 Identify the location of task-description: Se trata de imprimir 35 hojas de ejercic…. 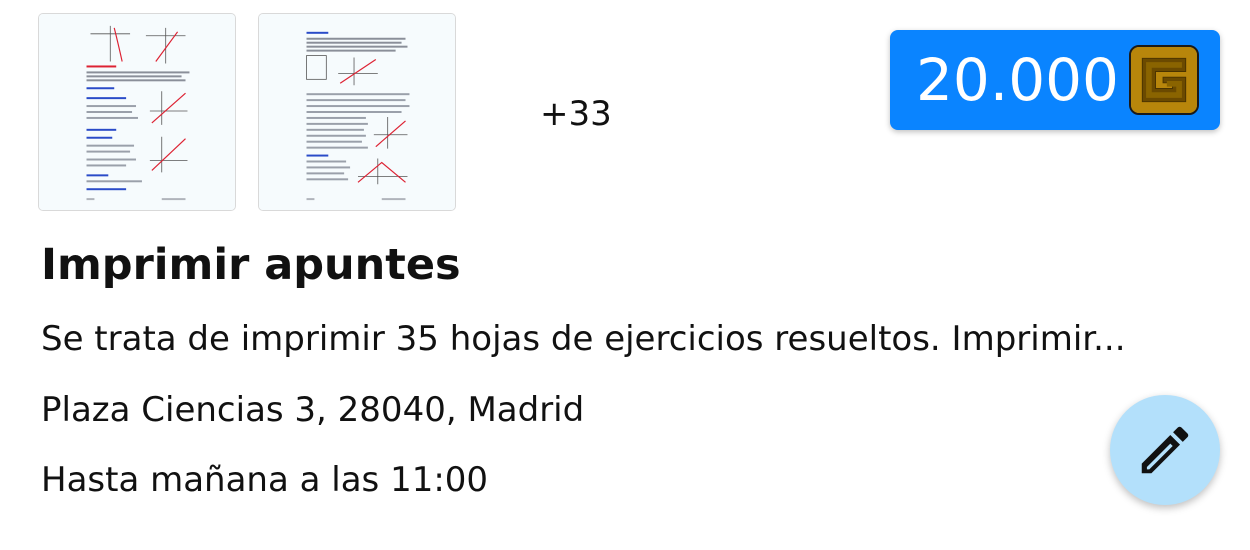
(583, 339).